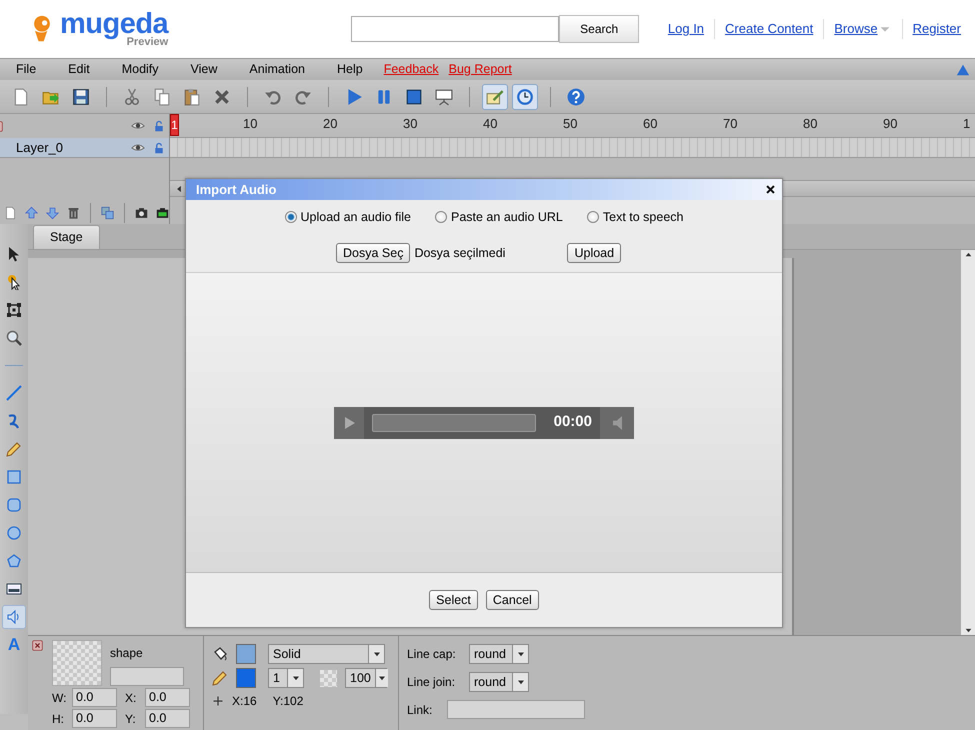  What do you see at coordinates (14, 617) in the screenshot?
I see `audio-tool-button` at bounding box center [14, 617].